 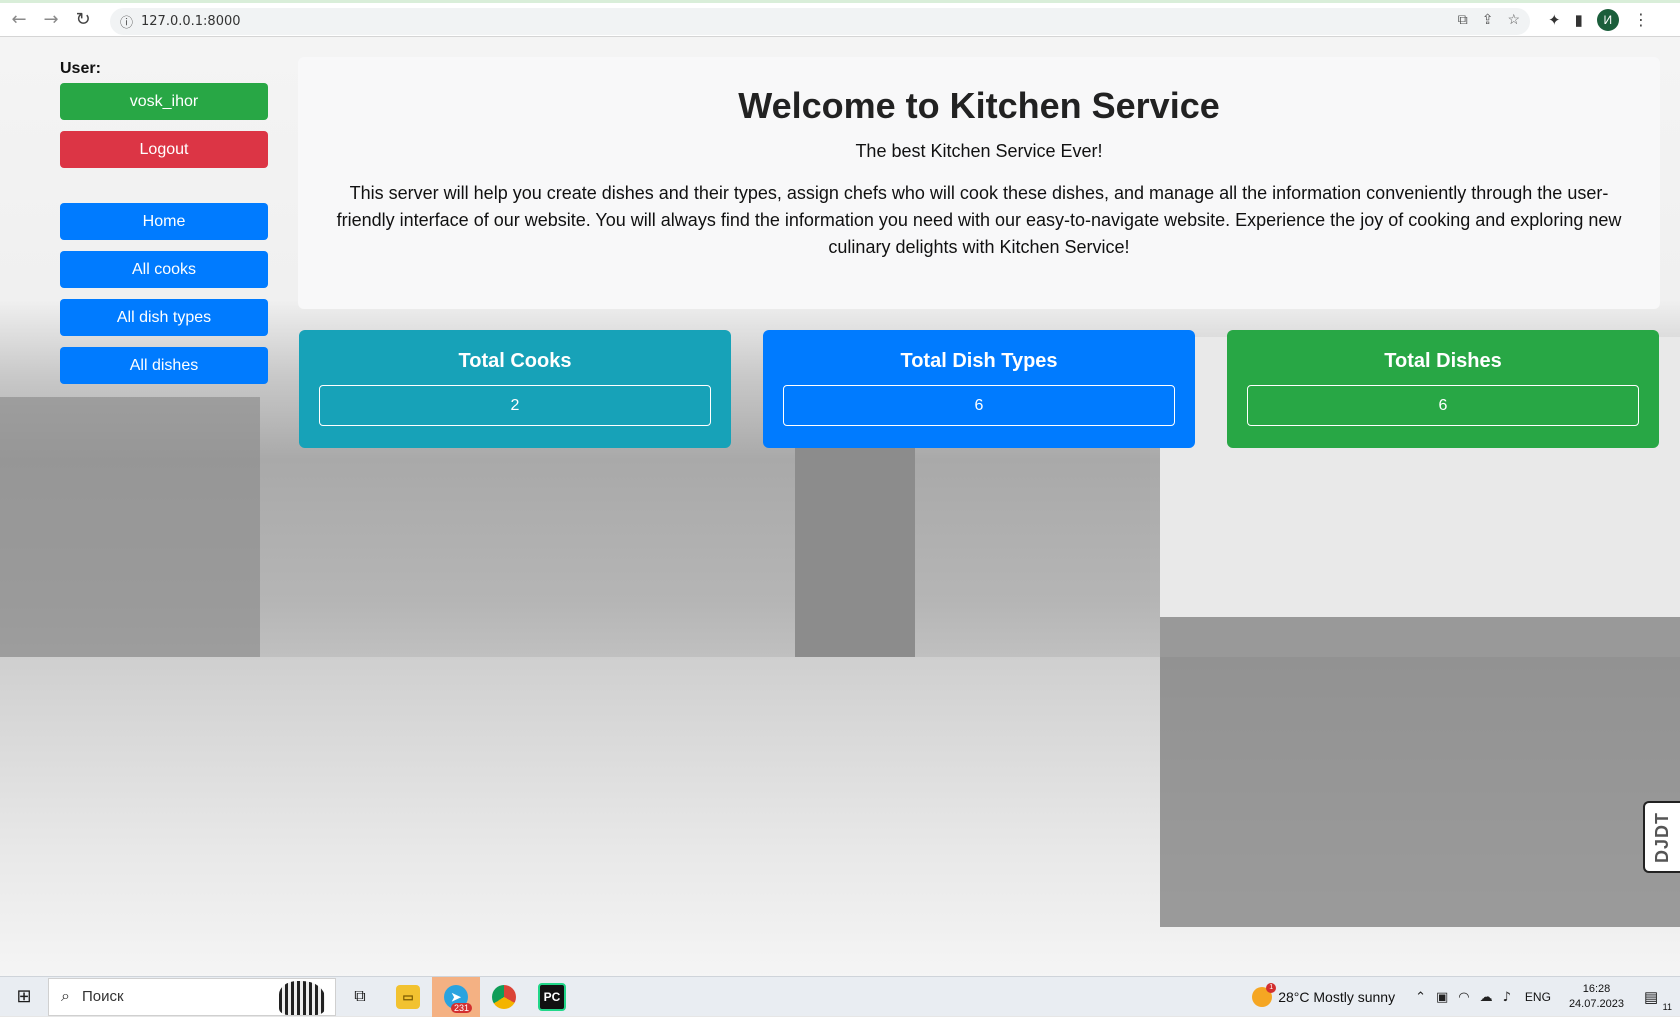 I want to click on reload-icon: ↻, so click(x=83, y=20).